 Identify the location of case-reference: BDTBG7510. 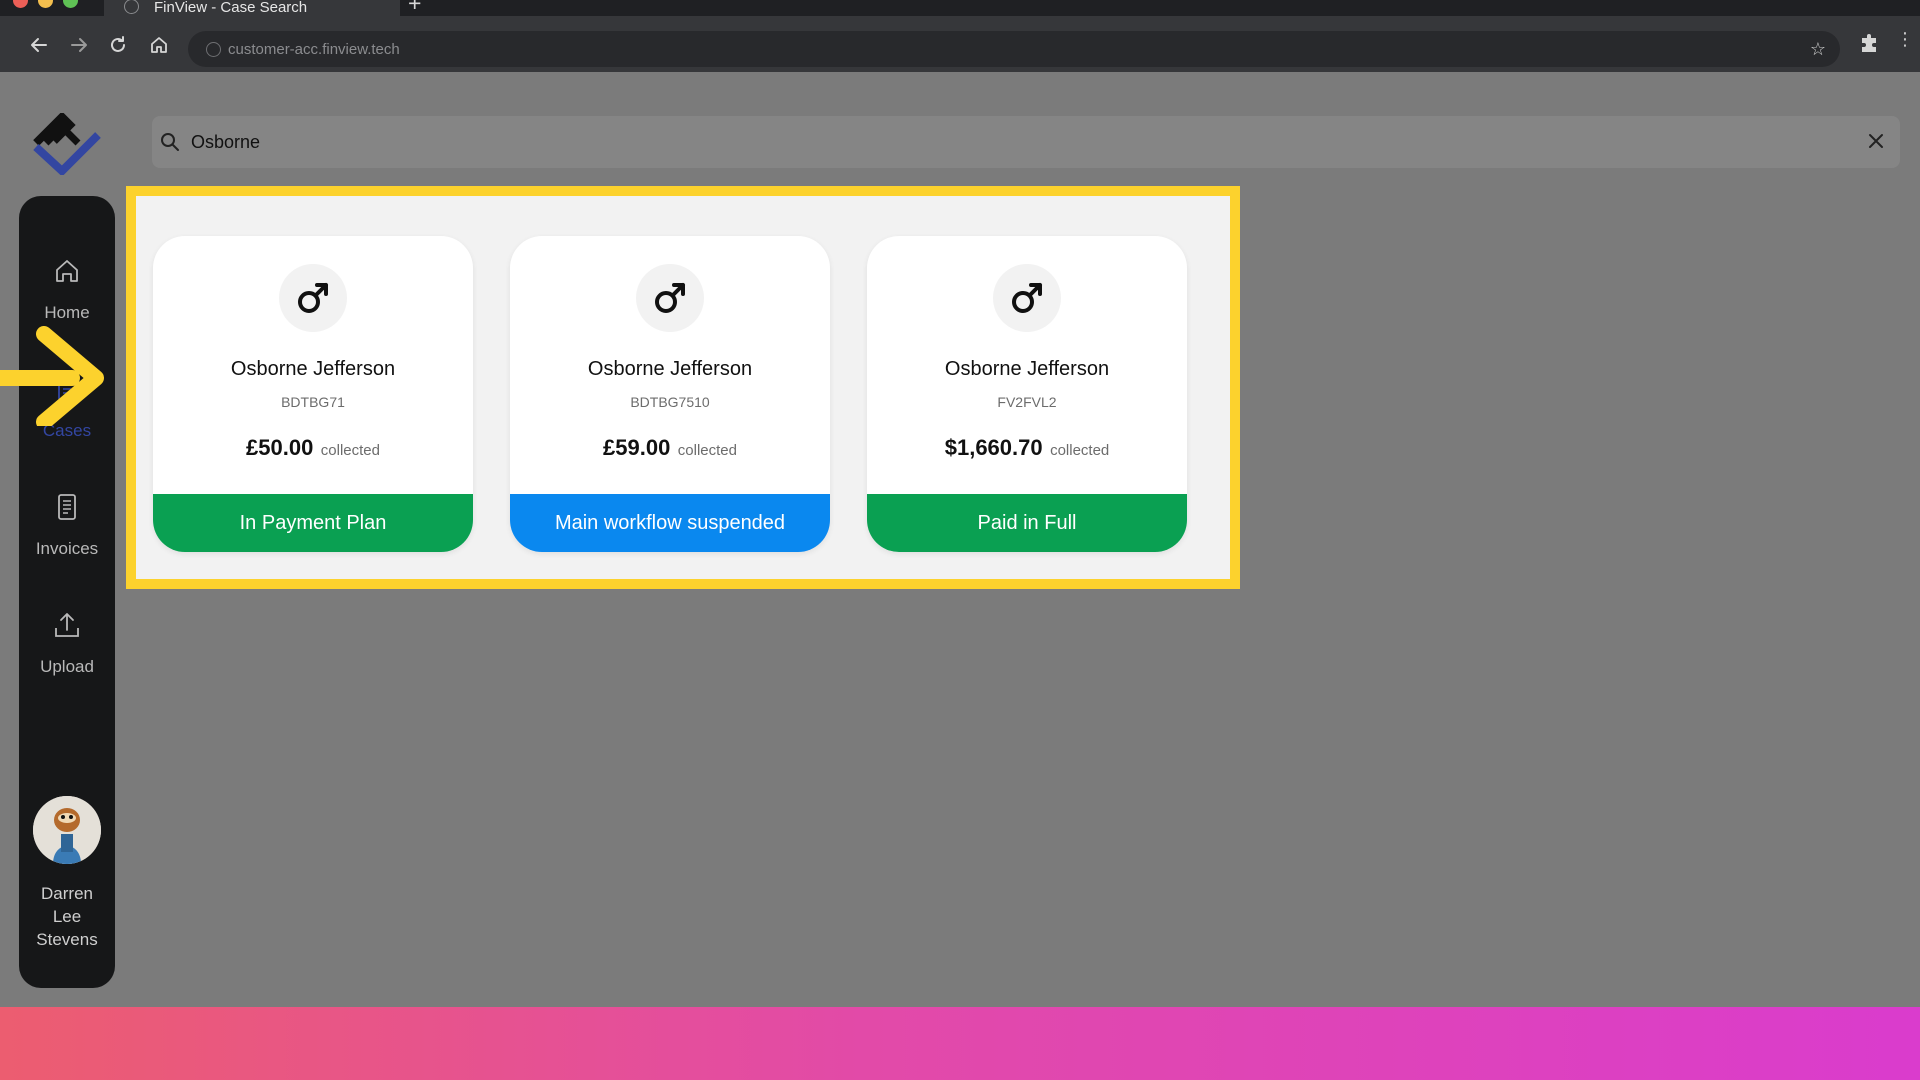
(670, 402).